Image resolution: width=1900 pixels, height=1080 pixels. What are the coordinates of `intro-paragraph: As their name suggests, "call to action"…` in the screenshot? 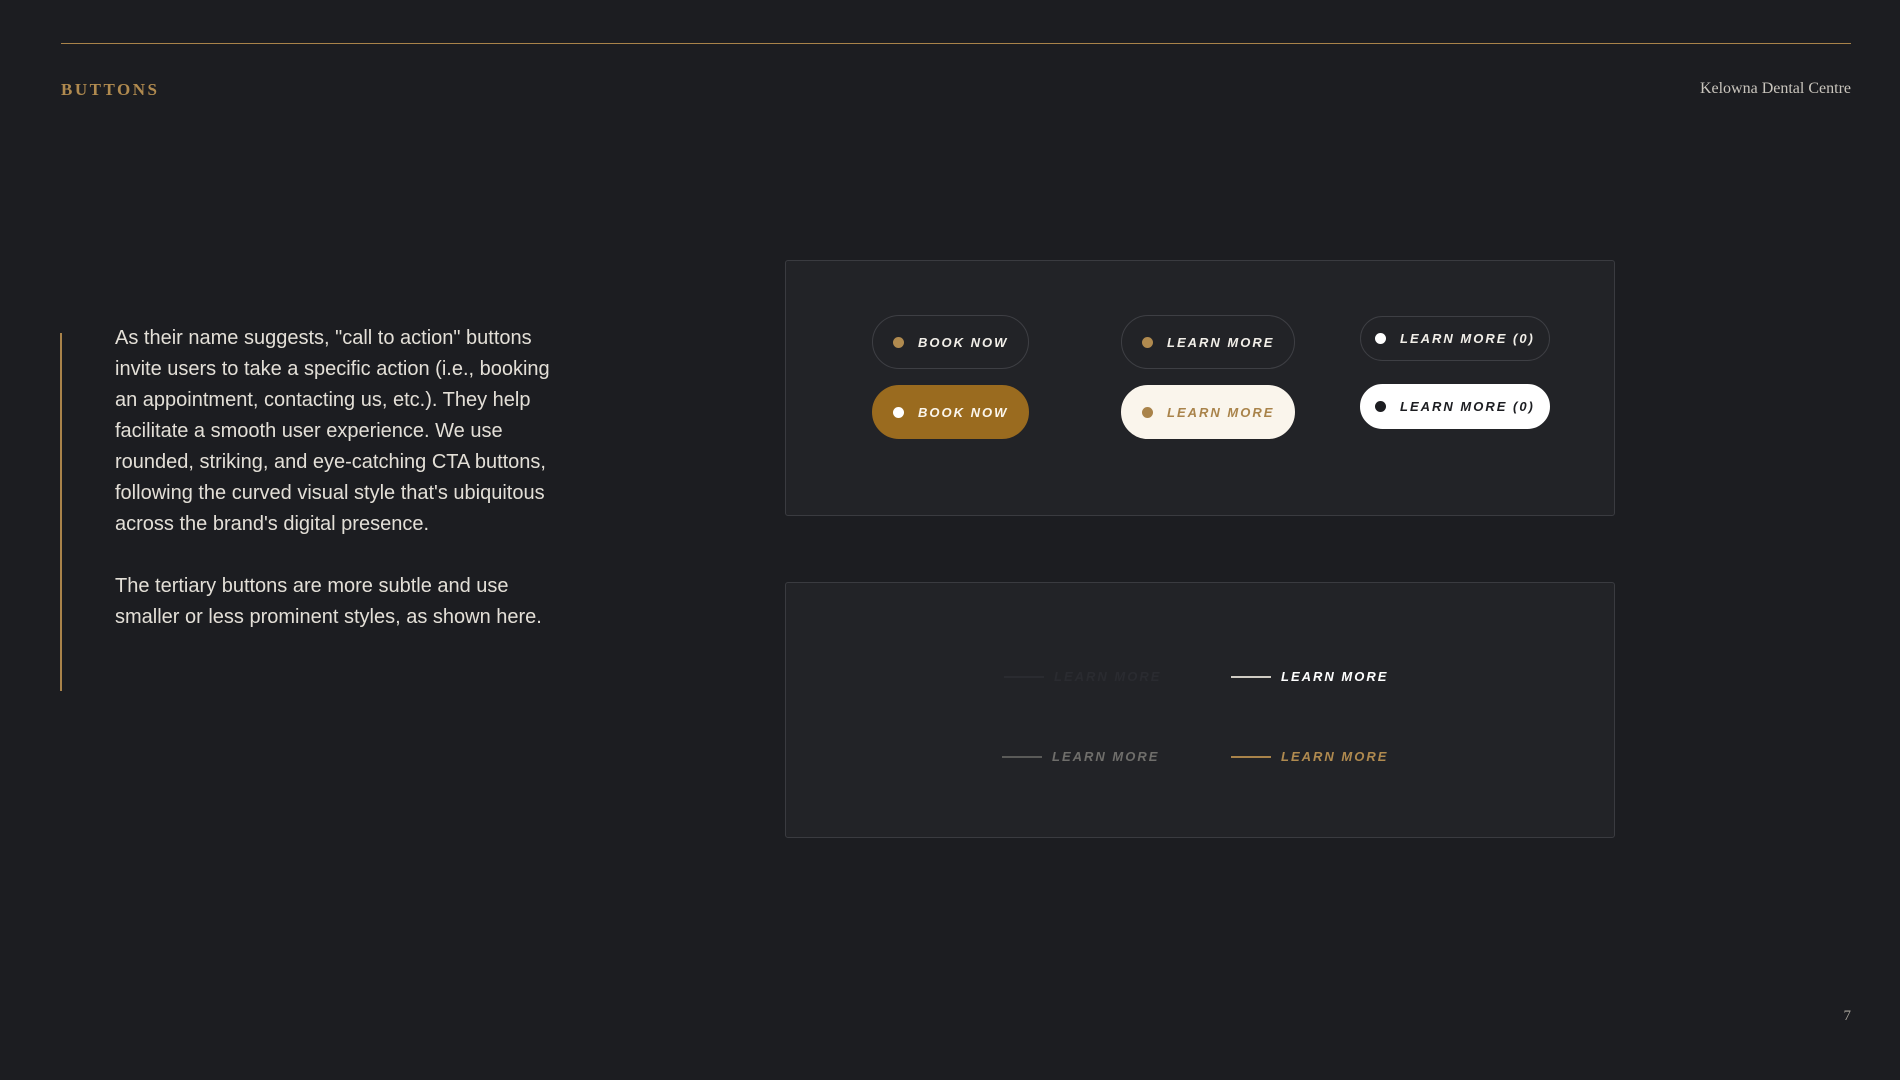 It's located at (332, 431).